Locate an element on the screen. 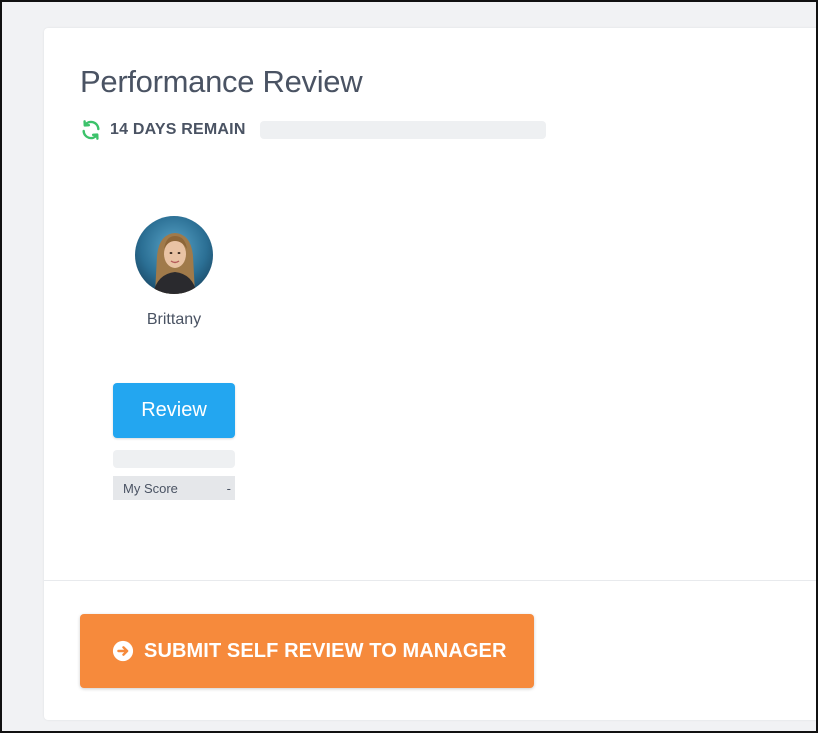  my-score-row: My Score - is located at coordinates (174, 488).